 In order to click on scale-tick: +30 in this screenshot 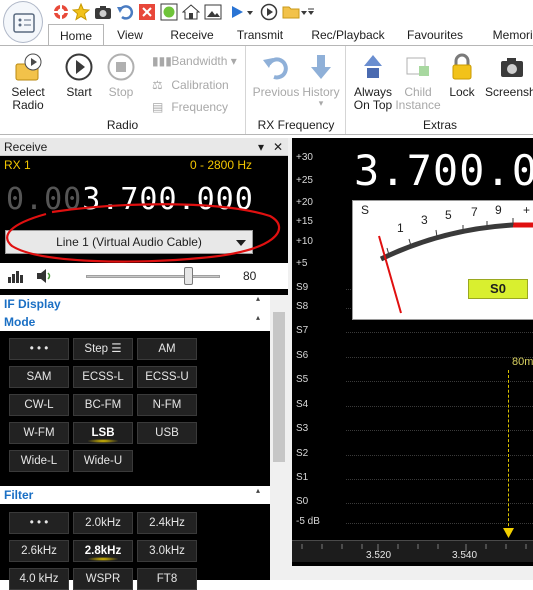, I will do `click(304, 157)`.